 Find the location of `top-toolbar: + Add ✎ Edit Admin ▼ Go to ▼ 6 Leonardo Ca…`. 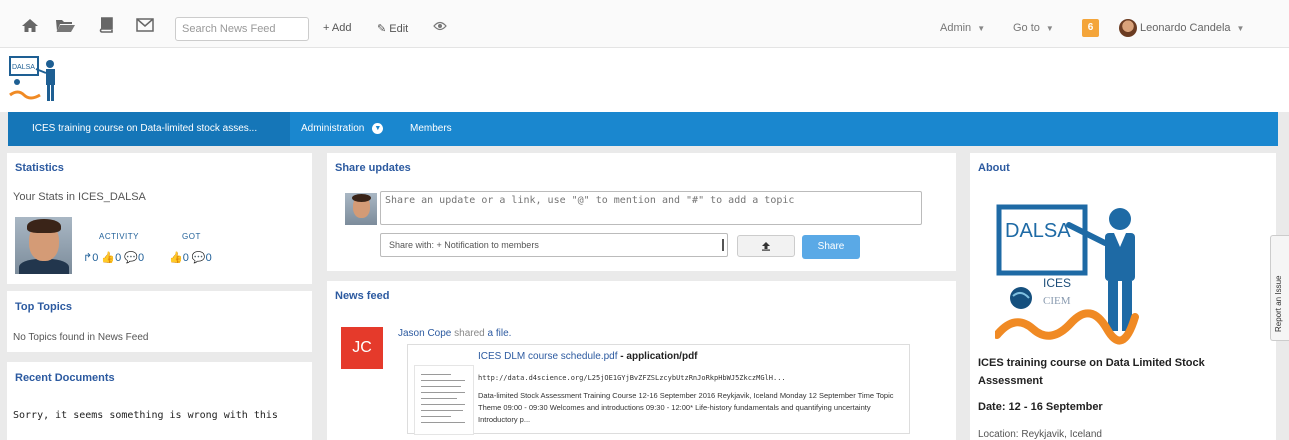

top-toolbar: + Add ✎ Edit Admin ▼ Go to ▼ 6 Leonardo Ca… is located at coordinates (644, 24).